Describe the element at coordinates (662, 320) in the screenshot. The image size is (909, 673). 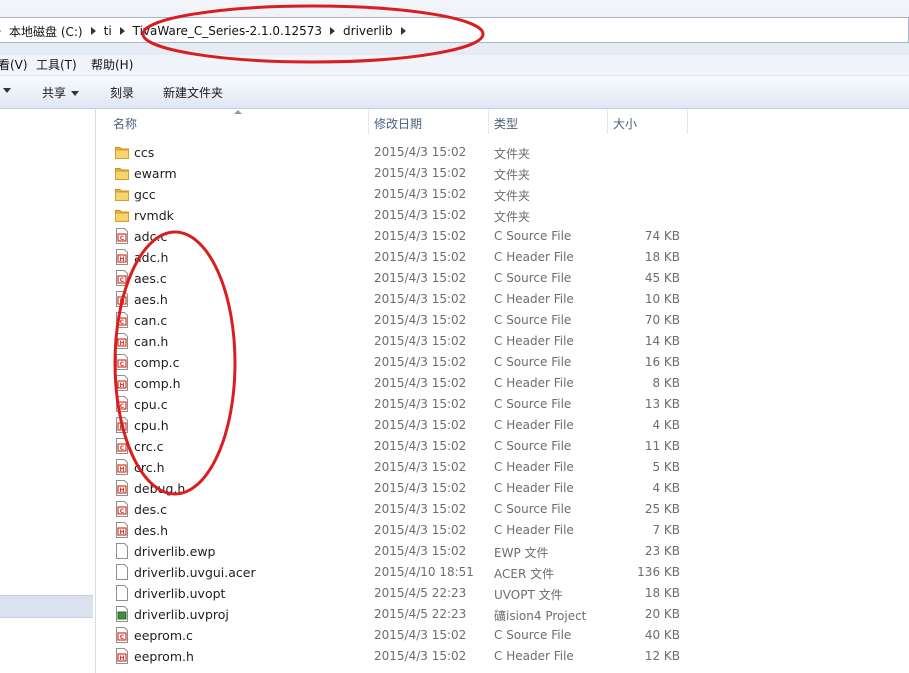
I see `file-size: 70 KB` at that location.